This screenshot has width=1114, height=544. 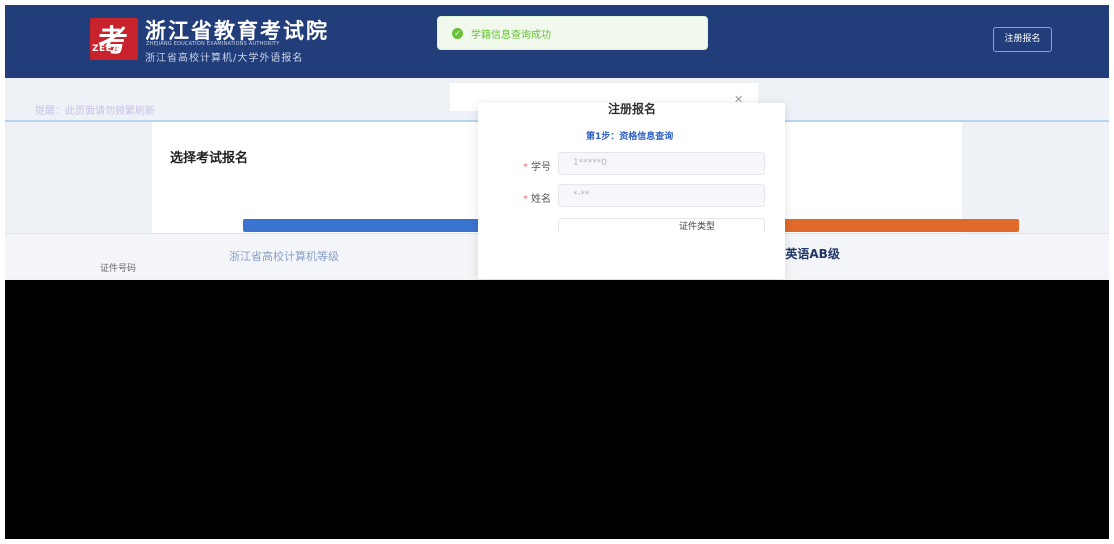 What do you see at coordinates (661, 163) in the screenshot?
I see `student-id-input: 1*****0` at bounding box center [661, 163].